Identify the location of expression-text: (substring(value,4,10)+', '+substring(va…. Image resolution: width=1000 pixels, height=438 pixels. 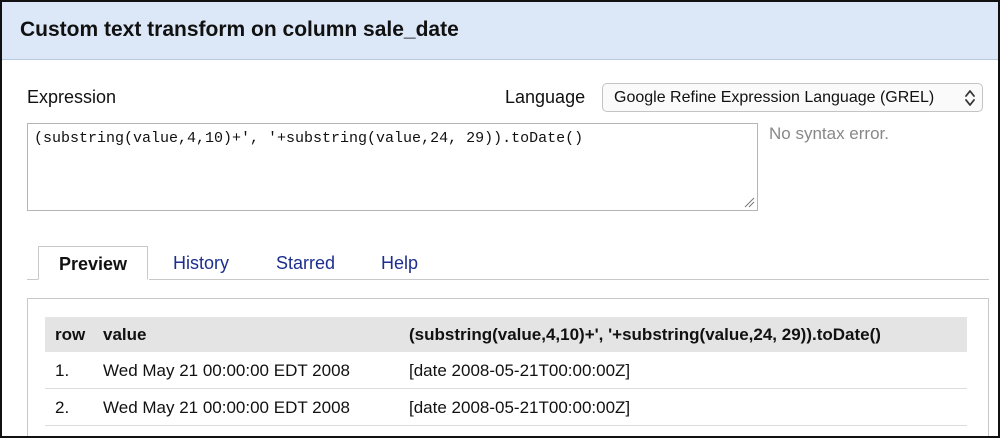
(309, 138).